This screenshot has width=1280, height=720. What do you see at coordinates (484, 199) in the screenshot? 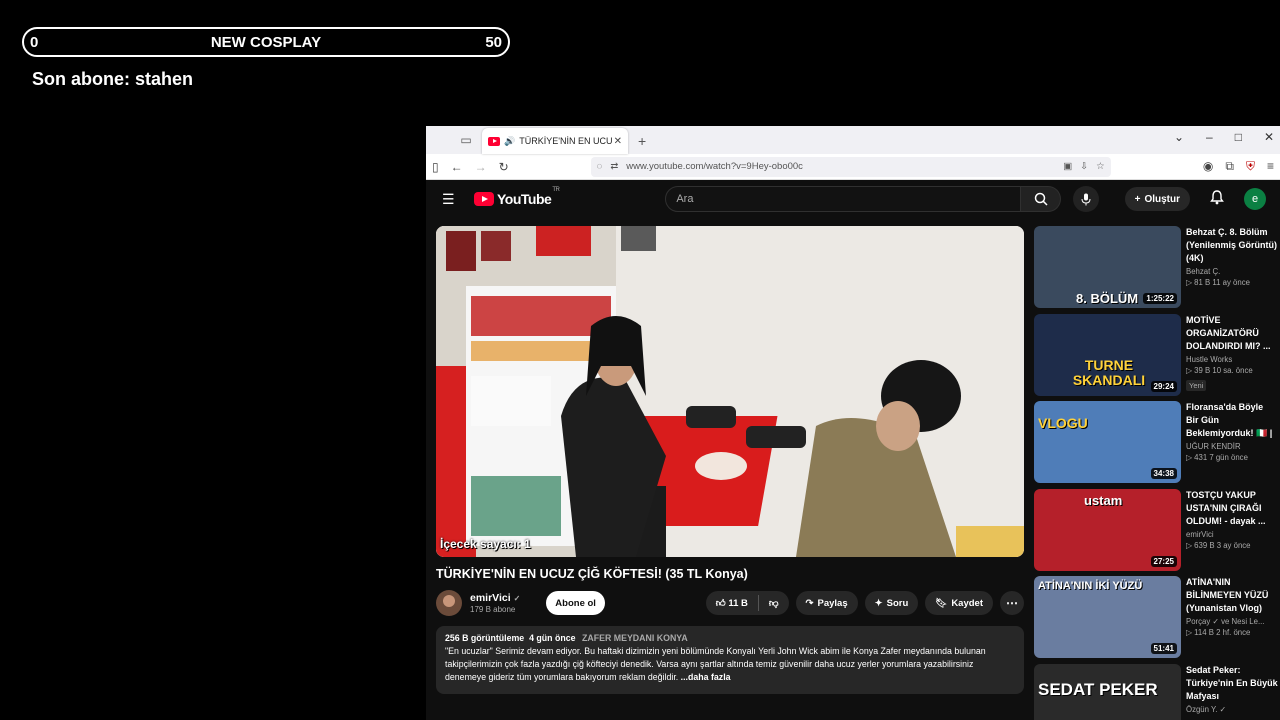
I see `youtube-play-icon` at bounding box center [484, 199].